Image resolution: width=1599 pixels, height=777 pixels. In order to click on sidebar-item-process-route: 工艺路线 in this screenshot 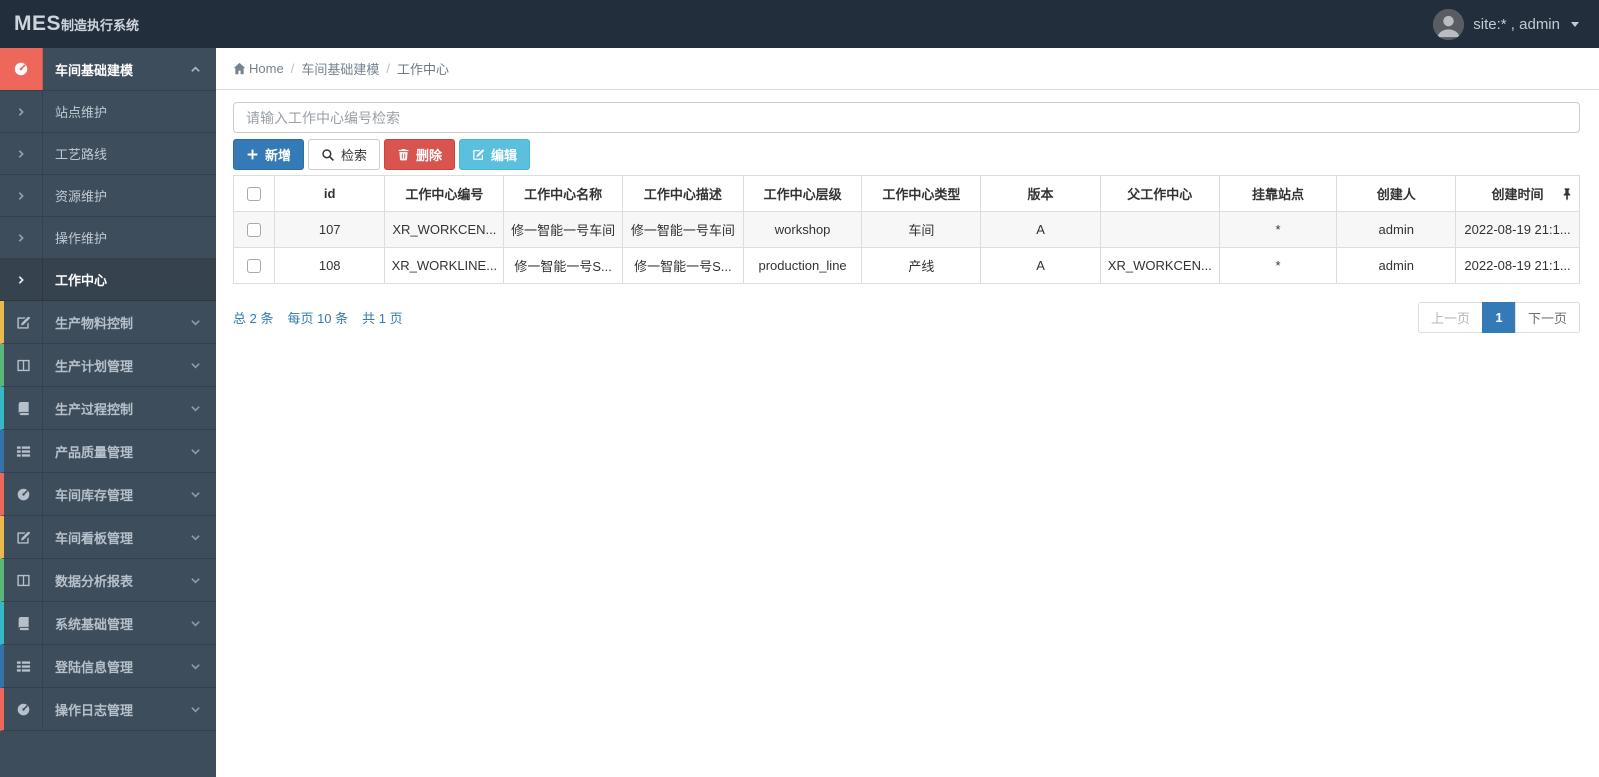, I will do `click(108, 154)`.